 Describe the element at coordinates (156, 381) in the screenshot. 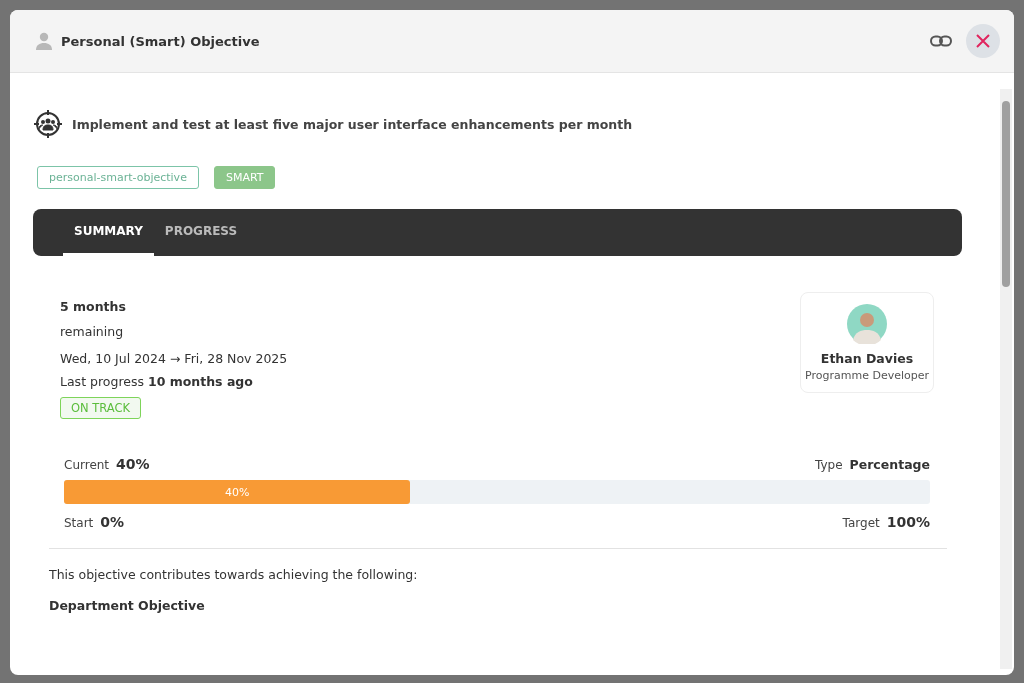

I see `last-progress-text: Last progress 10 months ago` at that location.